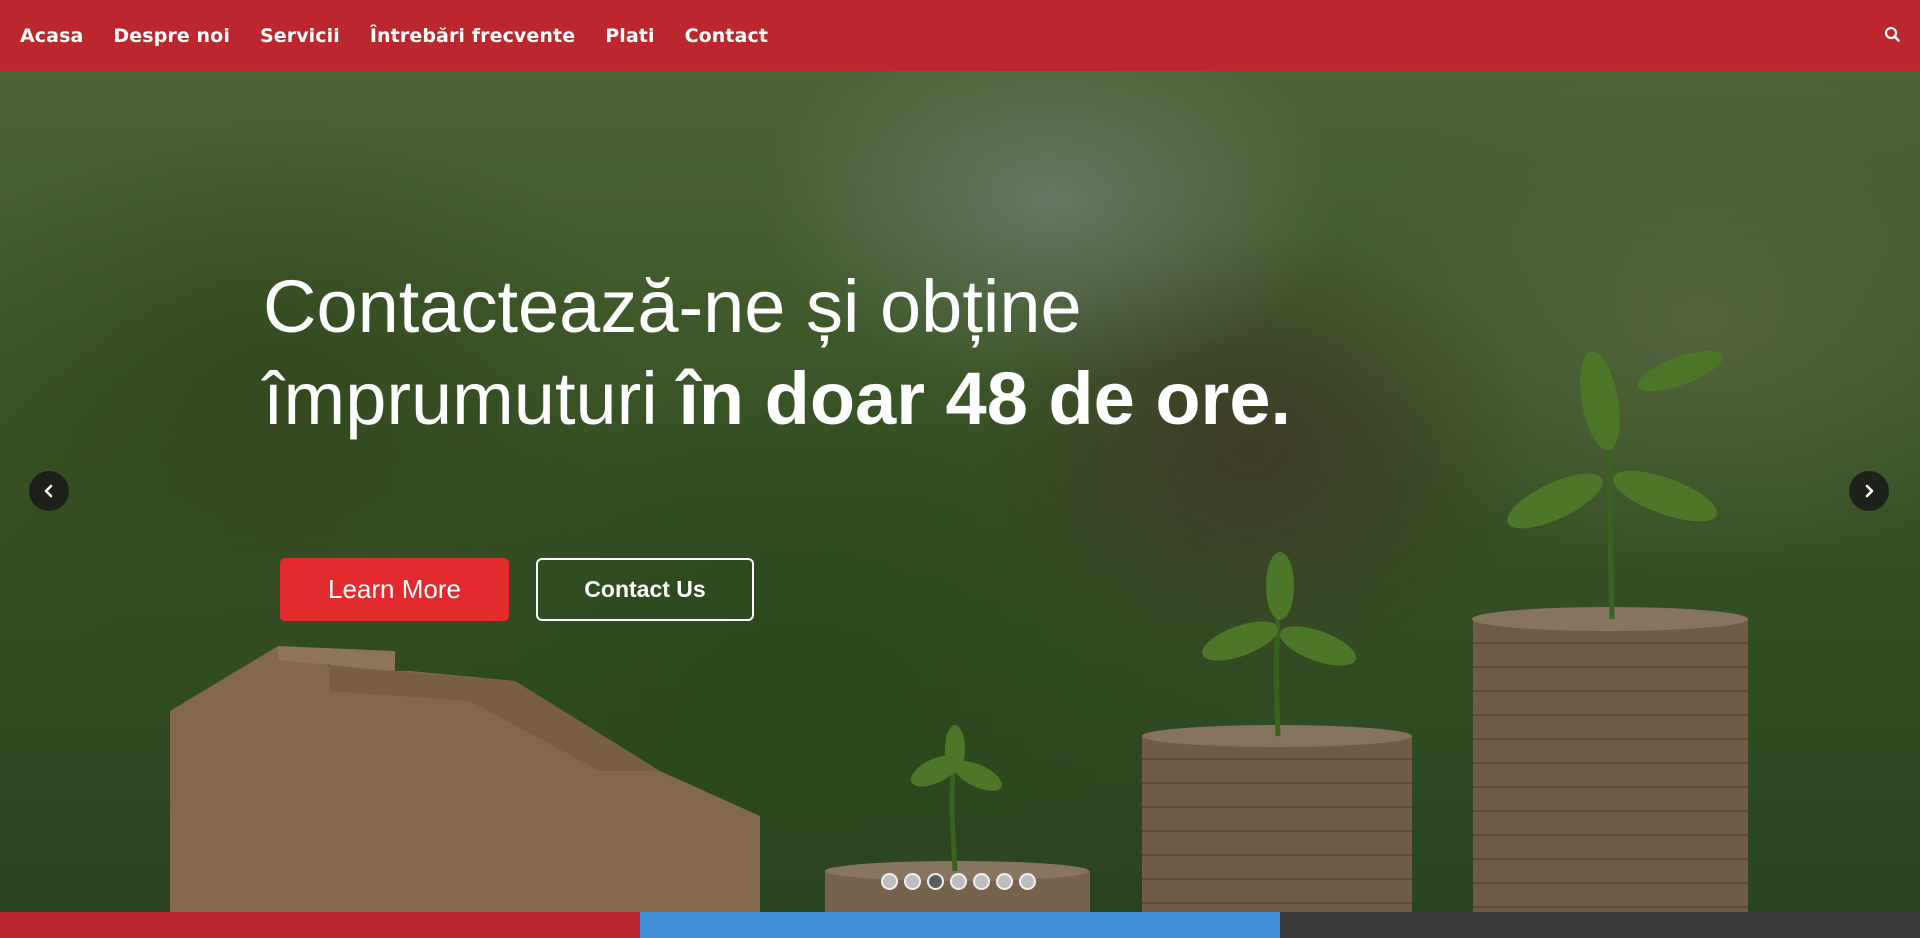 The height and width of the screenshot is (938, 1920). I want to click on feature-strip, so click(960, 925).